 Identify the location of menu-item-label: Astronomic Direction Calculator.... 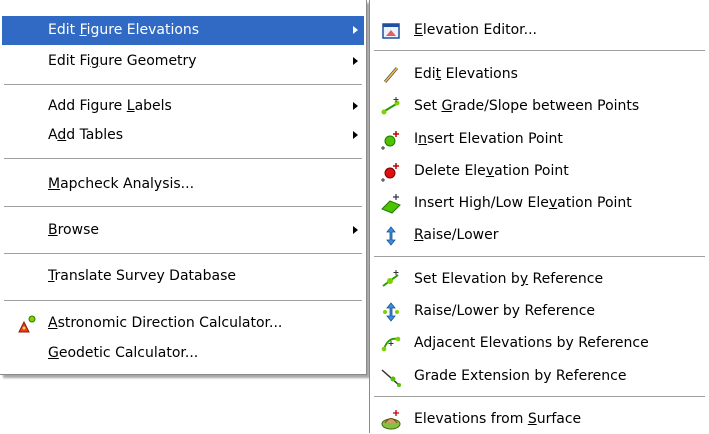
(165, 323).